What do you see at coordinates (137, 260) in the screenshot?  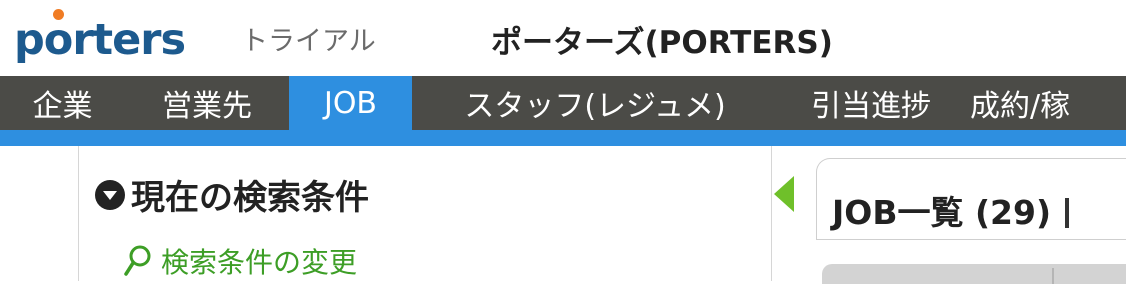 I see `magnifier-icon` at bounding box center [137, 260].